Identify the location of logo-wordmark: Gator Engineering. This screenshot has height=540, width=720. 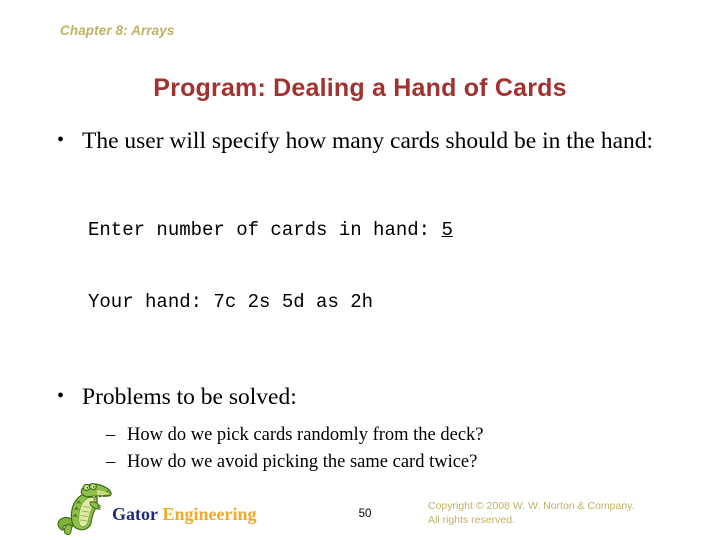
(184, 514).